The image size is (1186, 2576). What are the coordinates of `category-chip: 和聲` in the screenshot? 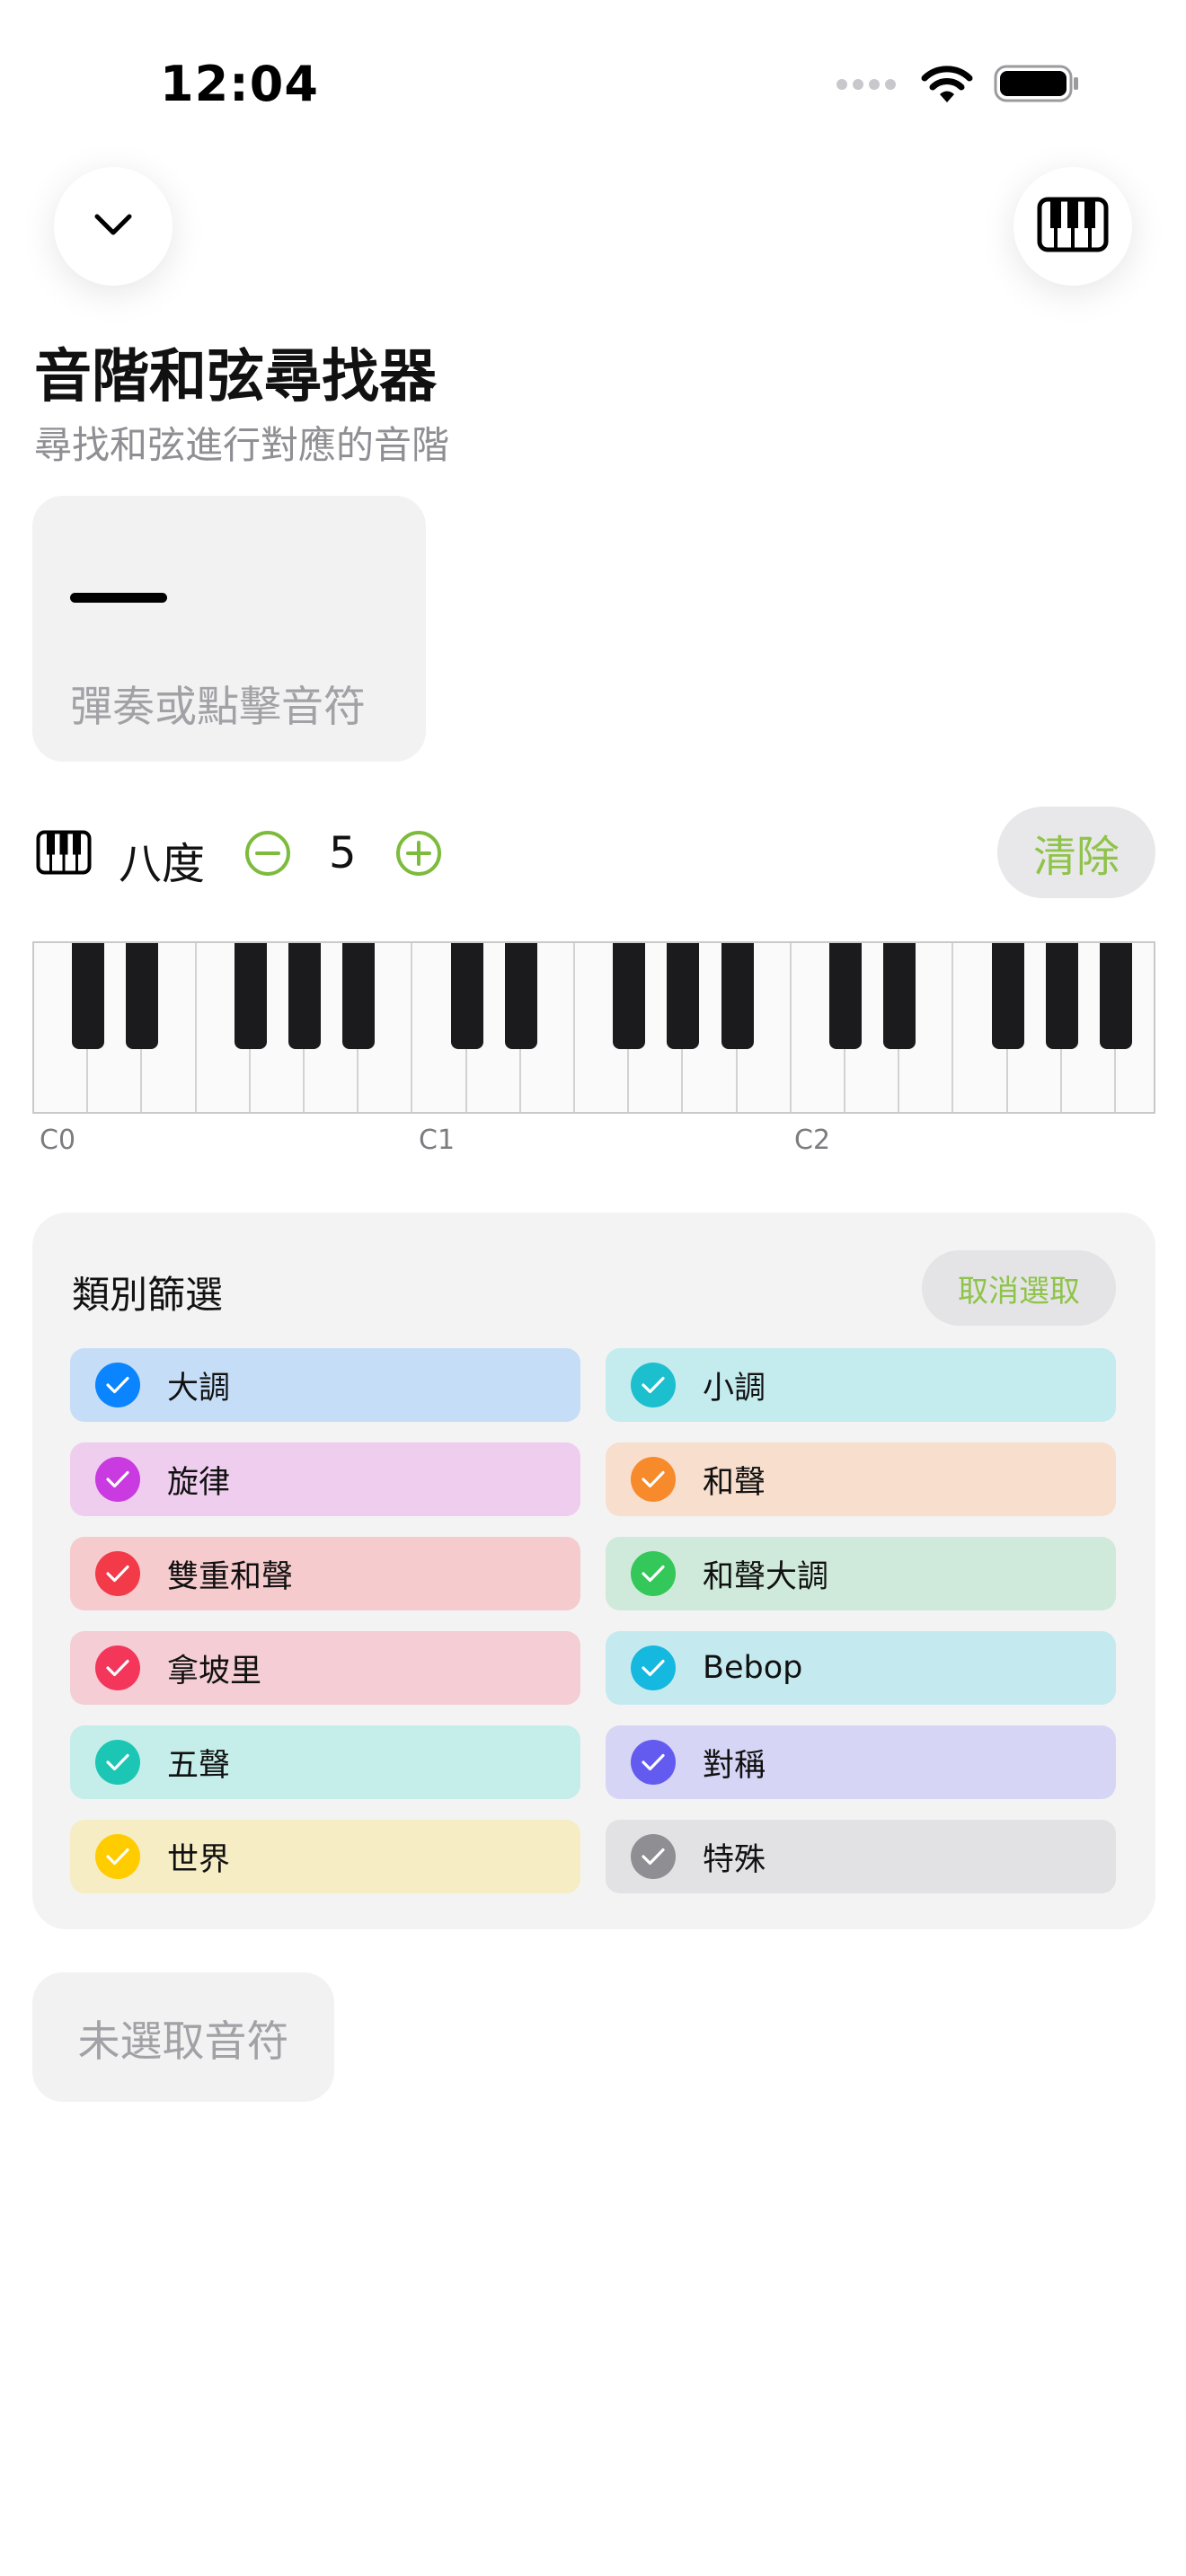 It's located at (861, 1479).